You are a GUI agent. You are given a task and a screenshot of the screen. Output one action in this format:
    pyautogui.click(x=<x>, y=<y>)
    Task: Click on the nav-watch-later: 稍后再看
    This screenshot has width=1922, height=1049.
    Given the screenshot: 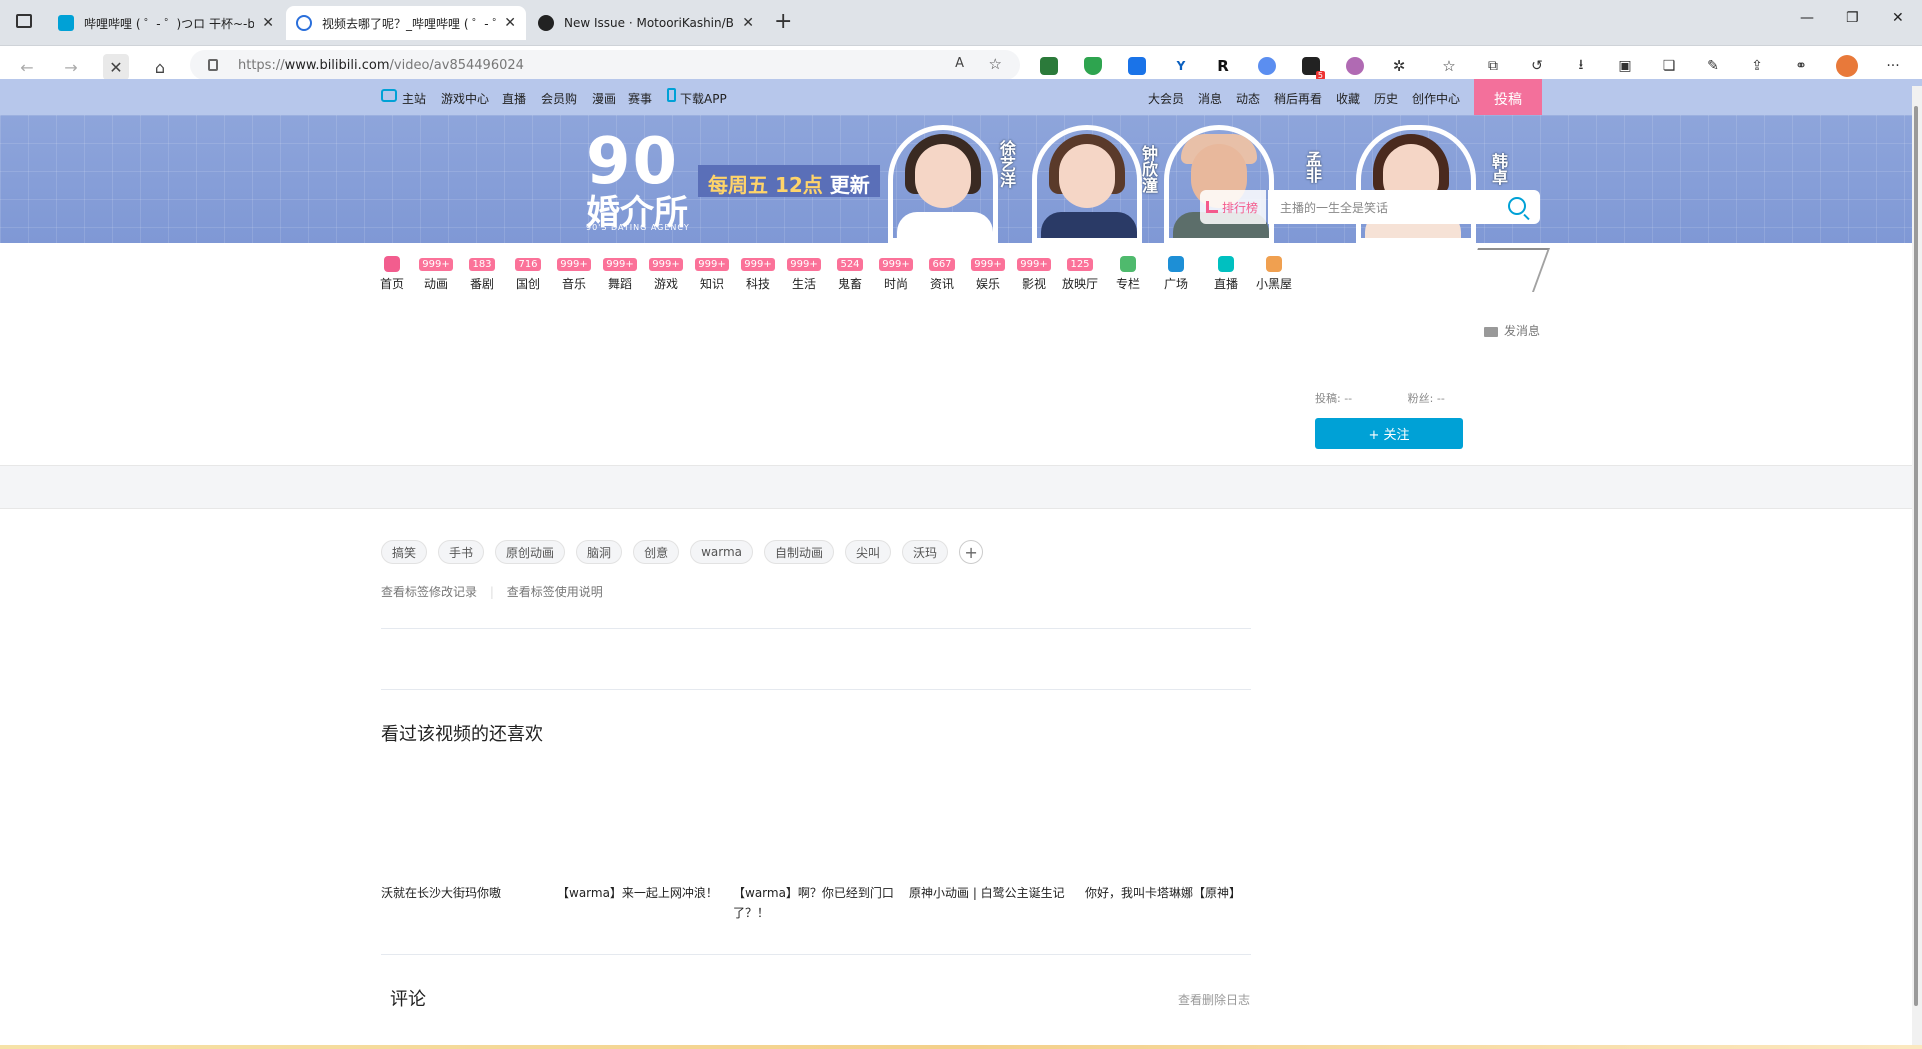 What is the action you would take?
    pyautogui.click(x=1298, y=98)
    